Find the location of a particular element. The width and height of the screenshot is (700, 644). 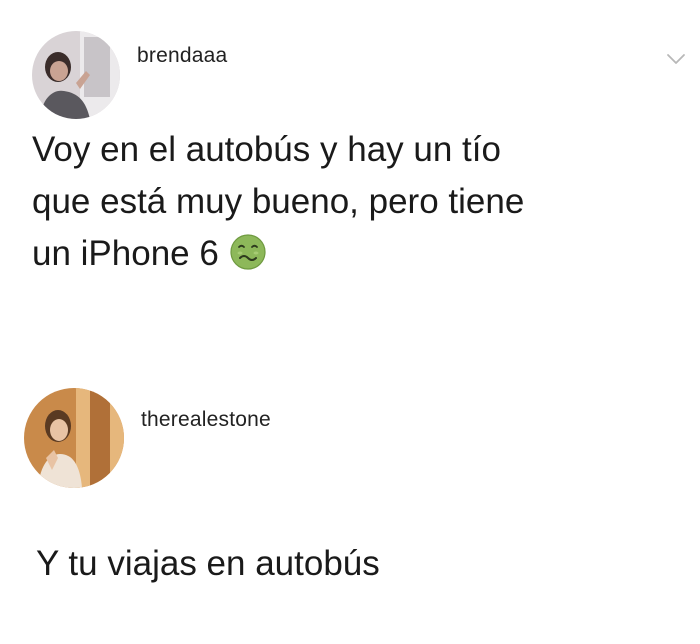

post-text: Y tu viajas en autobús is located at coordinates (356, 564).